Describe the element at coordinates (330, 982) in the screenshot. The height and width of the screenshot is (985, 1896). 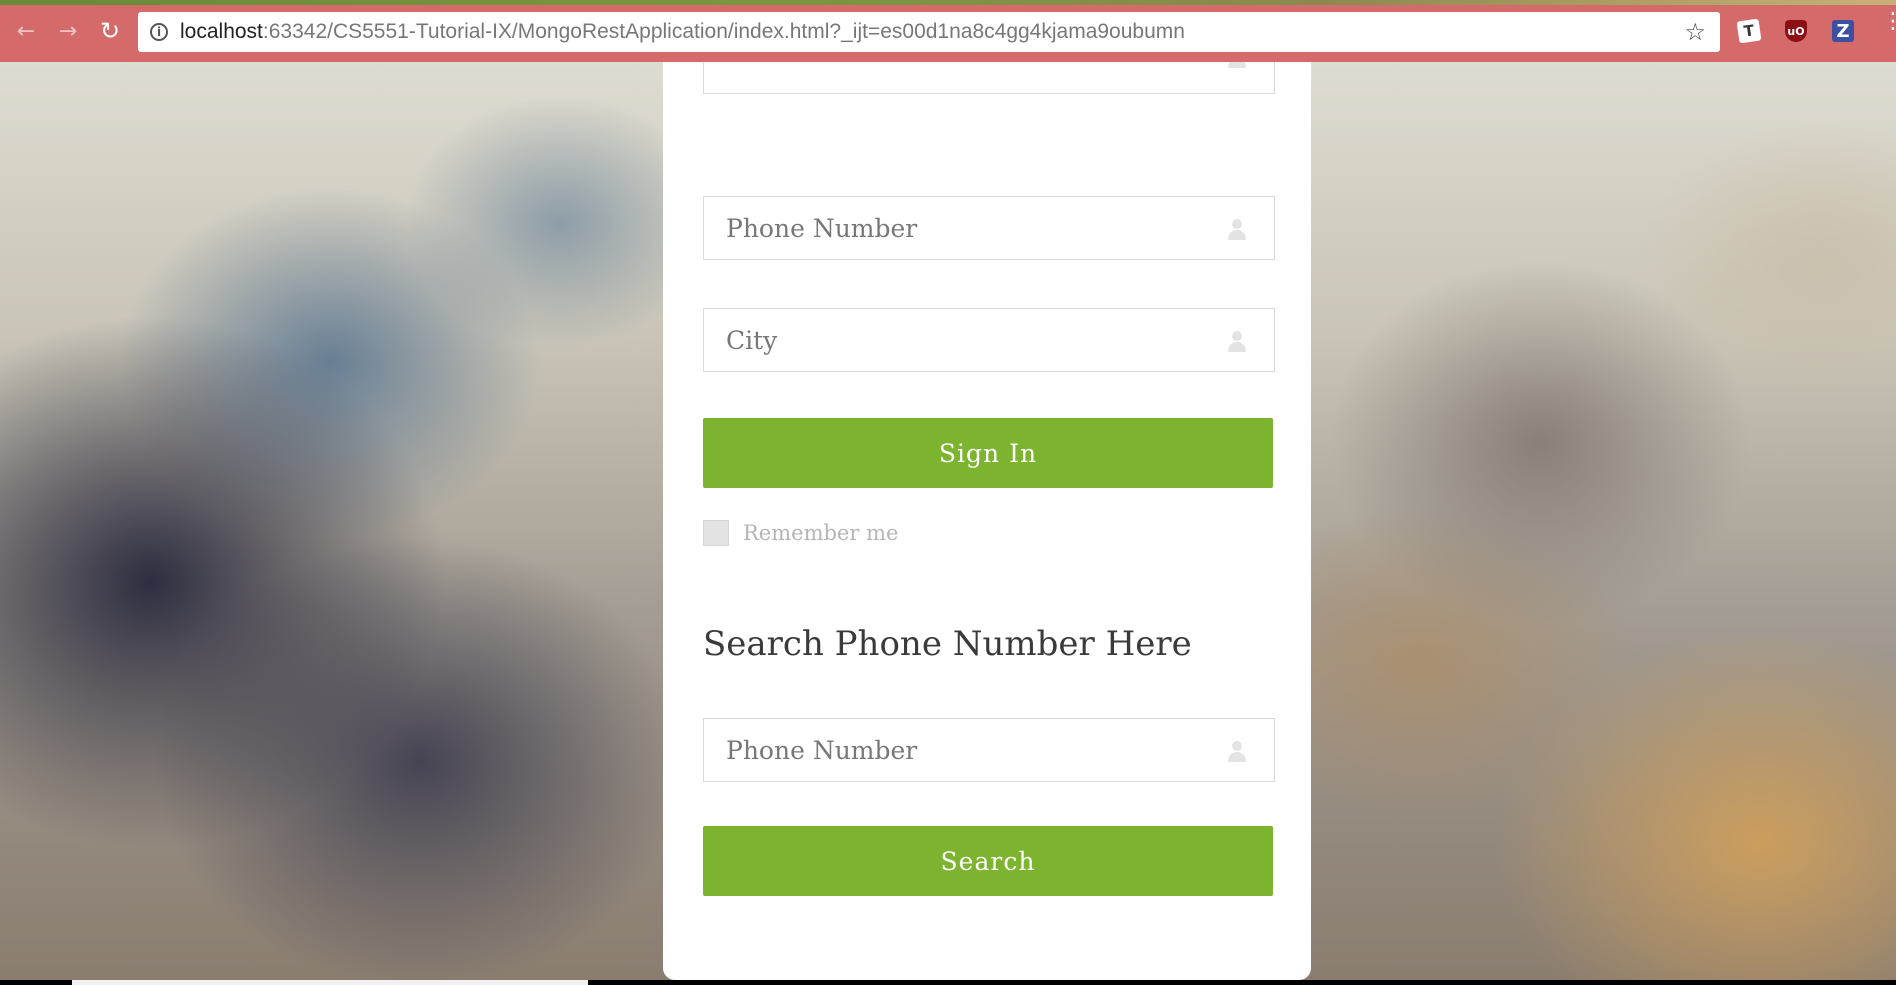
I see `scrollbar-thumb` at that location.